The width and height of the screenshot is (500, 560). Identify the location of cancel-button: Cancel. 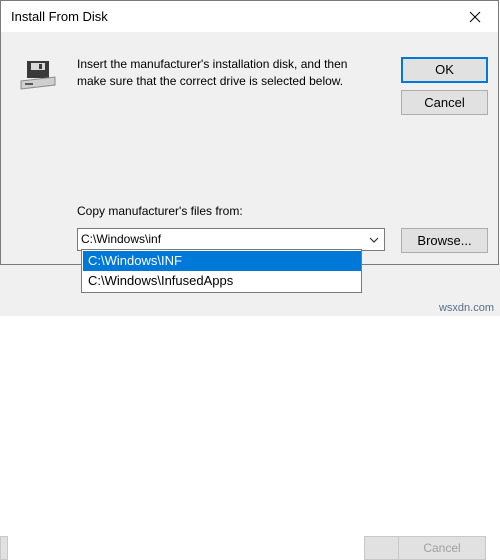
(444, 102).